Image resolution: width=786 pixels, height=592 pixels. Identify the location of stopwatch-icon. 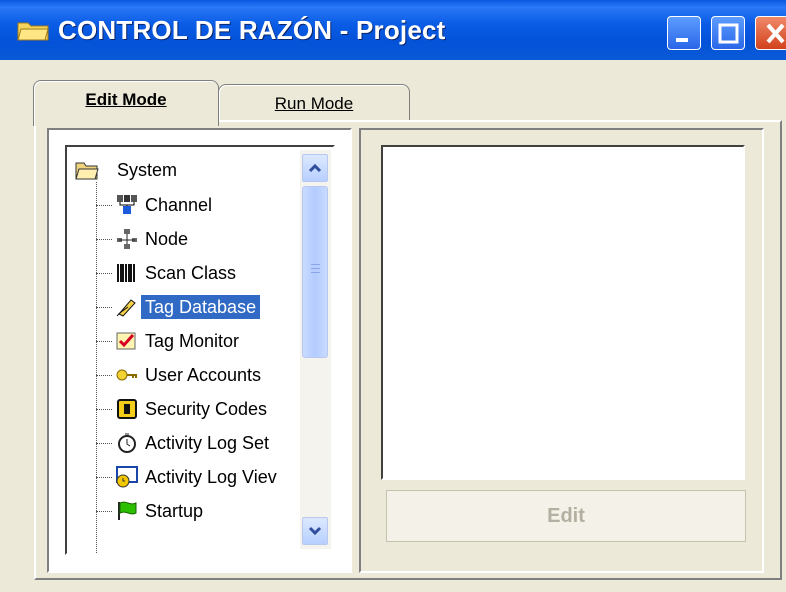
(127, 443).